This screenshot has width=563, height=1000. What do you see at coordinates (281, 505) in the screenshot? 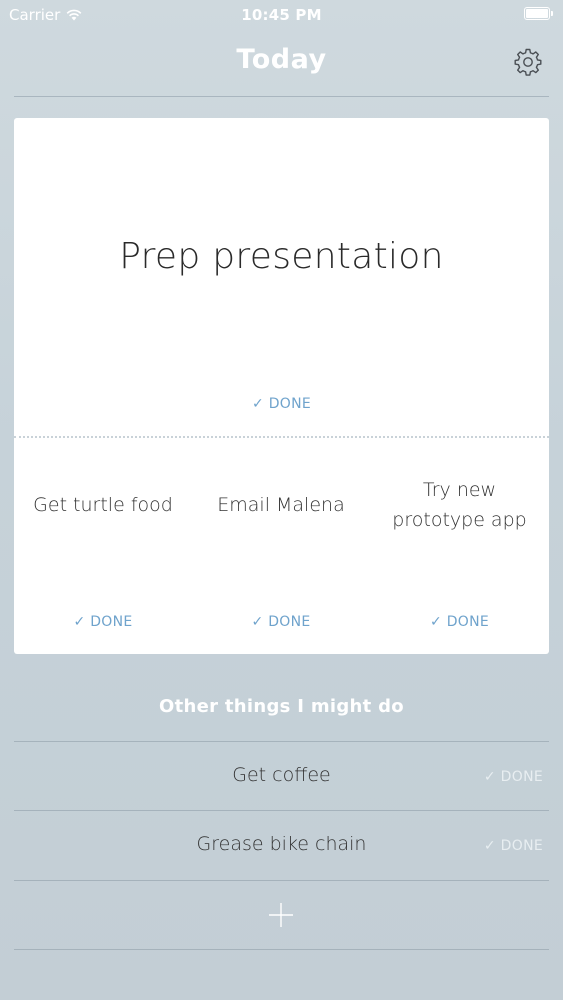
I see `sub-task-label: Email Malena` at bounding box center [281, 505].